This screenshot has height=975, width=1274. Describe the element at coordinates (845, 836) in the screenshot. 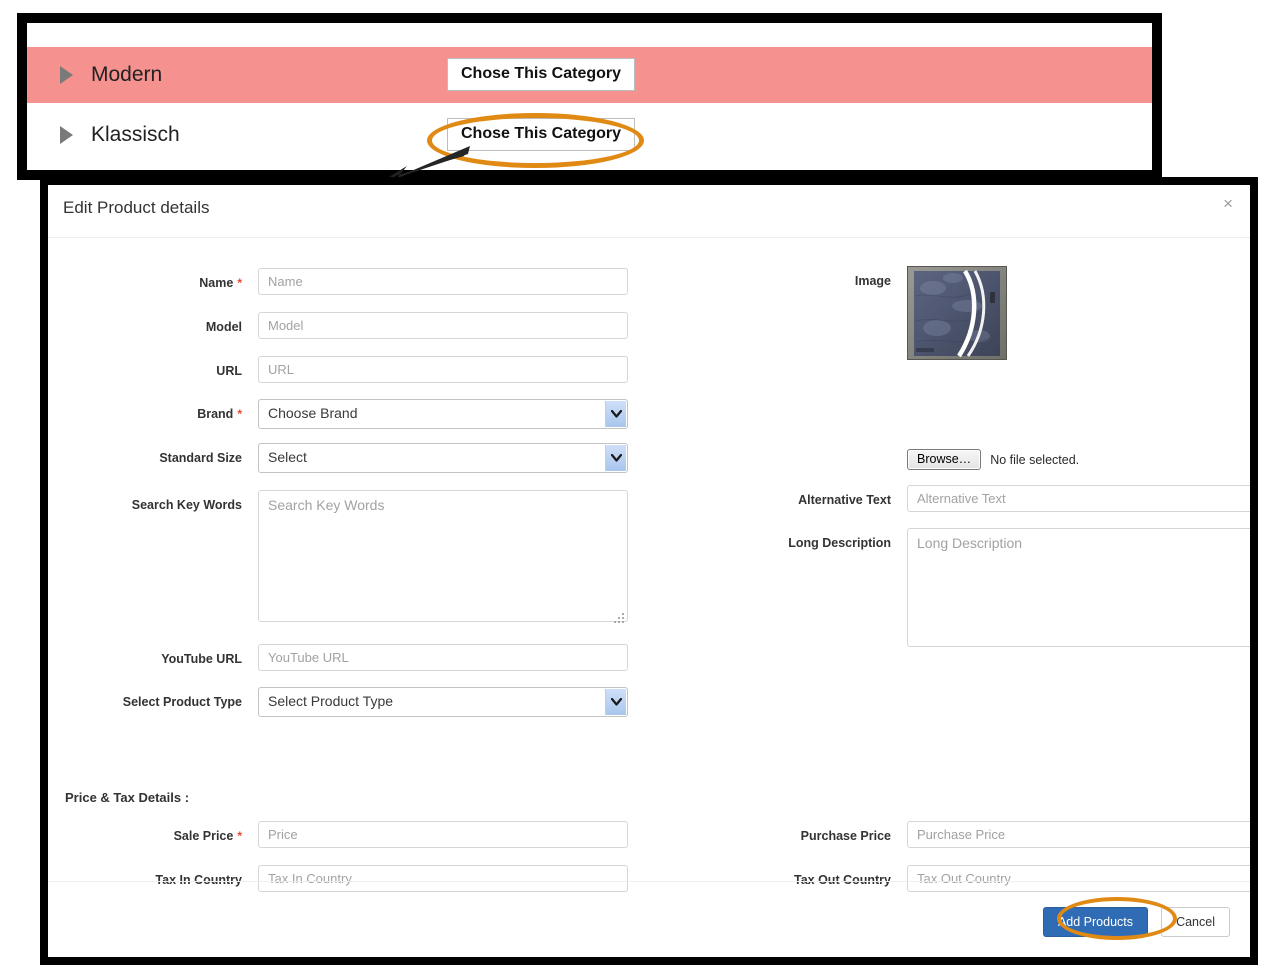

I see `label-purchase-price: Purchase Price` at that location.